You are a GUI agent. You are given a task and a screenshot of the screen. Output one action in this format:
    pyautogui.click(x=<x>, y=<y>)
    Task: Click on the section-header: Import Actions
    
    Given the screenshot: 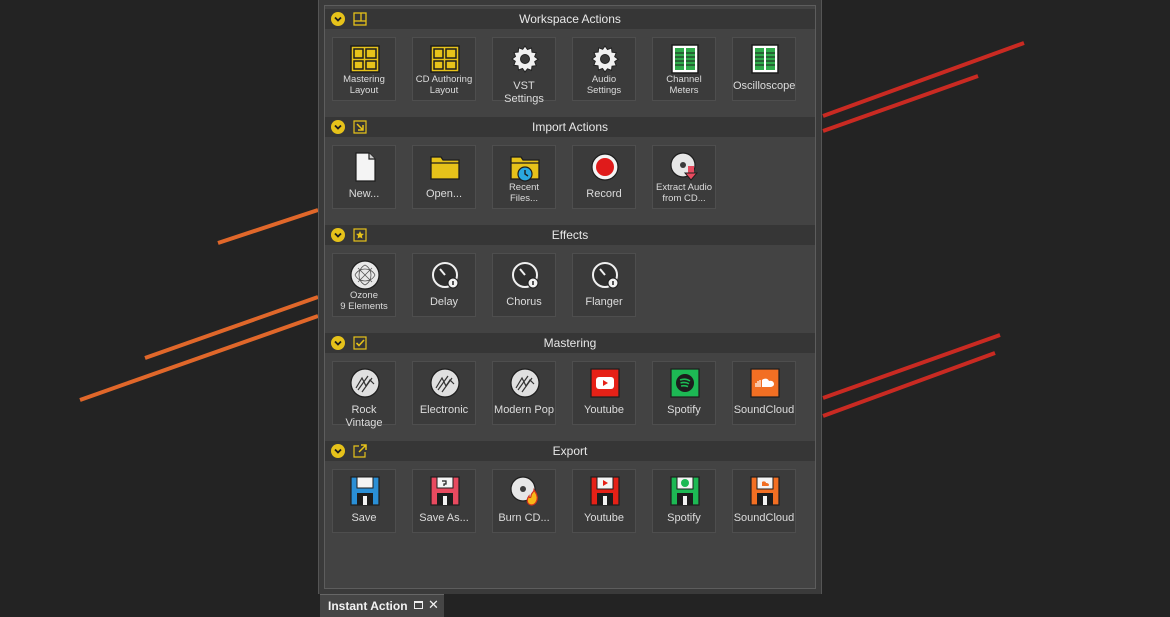 What is the action you would take?
    pyautogui.click(x=570, y=127)
    